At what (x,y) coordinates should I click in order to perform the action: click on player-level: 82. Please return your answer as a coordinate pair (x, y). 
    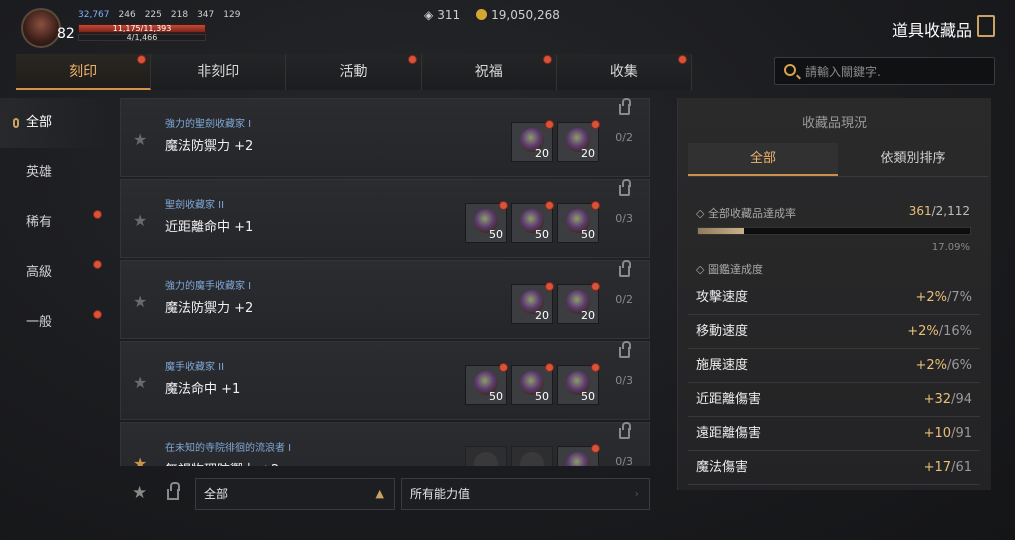
    Looking at the image, I should click on (66, 34).